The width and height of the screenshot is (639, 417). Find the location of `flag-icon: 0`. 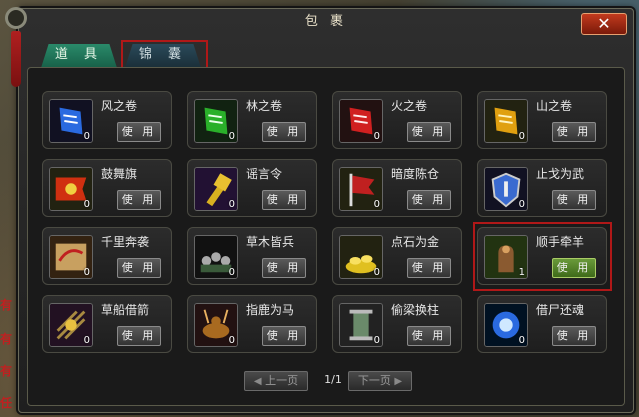

flag-icon: 0 is located at coordinates (361, 189).